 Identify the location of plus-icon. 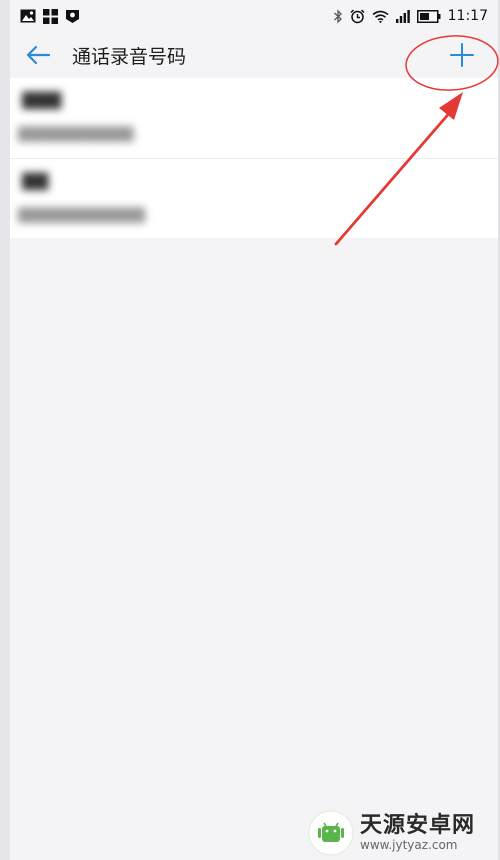
(462, 55).